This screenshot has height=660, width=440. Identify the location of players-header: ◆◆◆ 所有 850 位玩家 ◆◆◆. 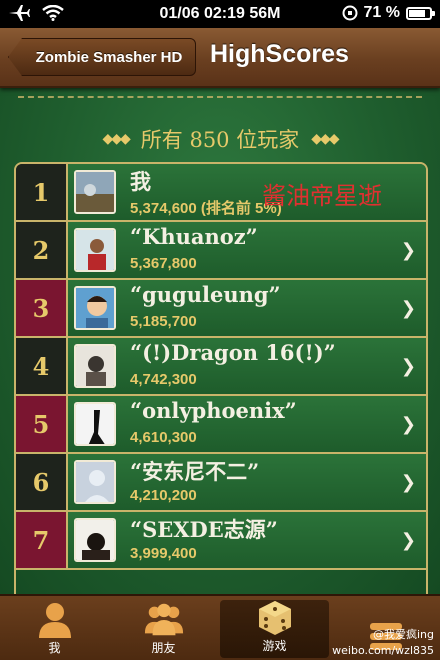
(220, 139).